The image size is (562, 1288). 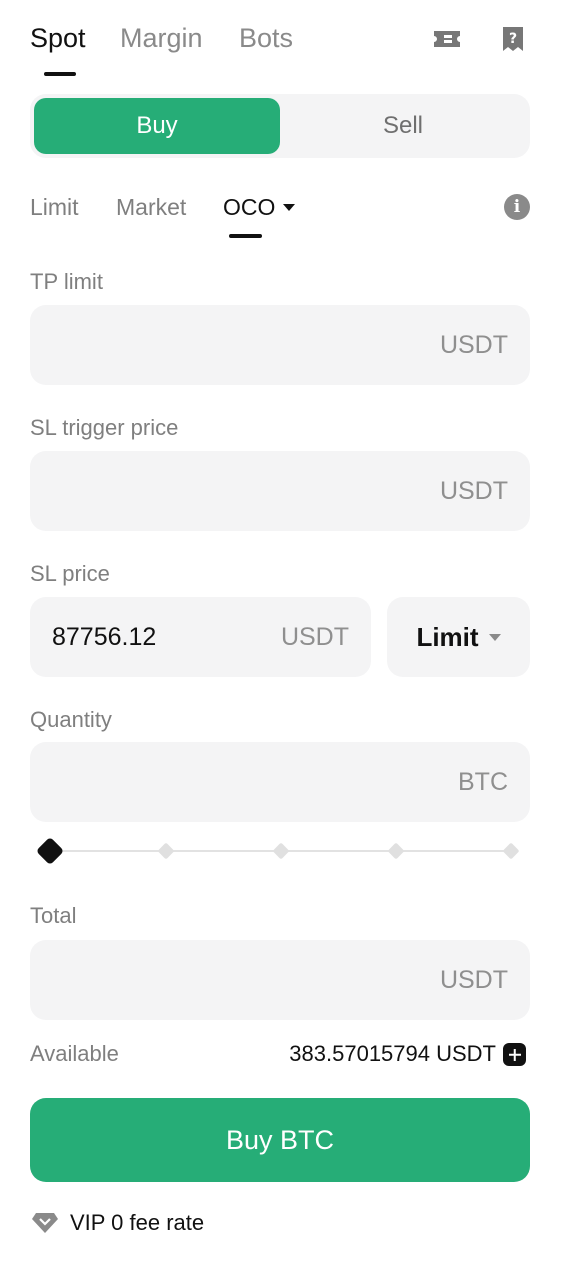 I want to click on sl-price-label: SL price, so click(x=70, y=573).